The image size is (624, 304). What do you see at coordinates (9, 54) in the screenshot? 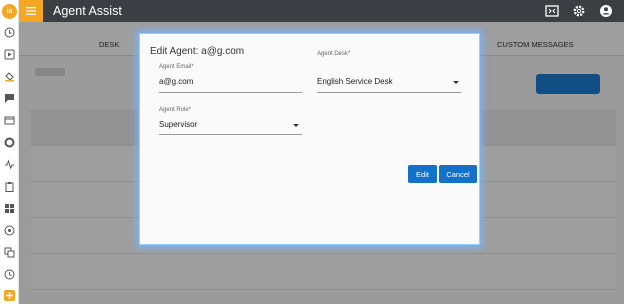
I see `play-icon` at bounding box center [9, 54].